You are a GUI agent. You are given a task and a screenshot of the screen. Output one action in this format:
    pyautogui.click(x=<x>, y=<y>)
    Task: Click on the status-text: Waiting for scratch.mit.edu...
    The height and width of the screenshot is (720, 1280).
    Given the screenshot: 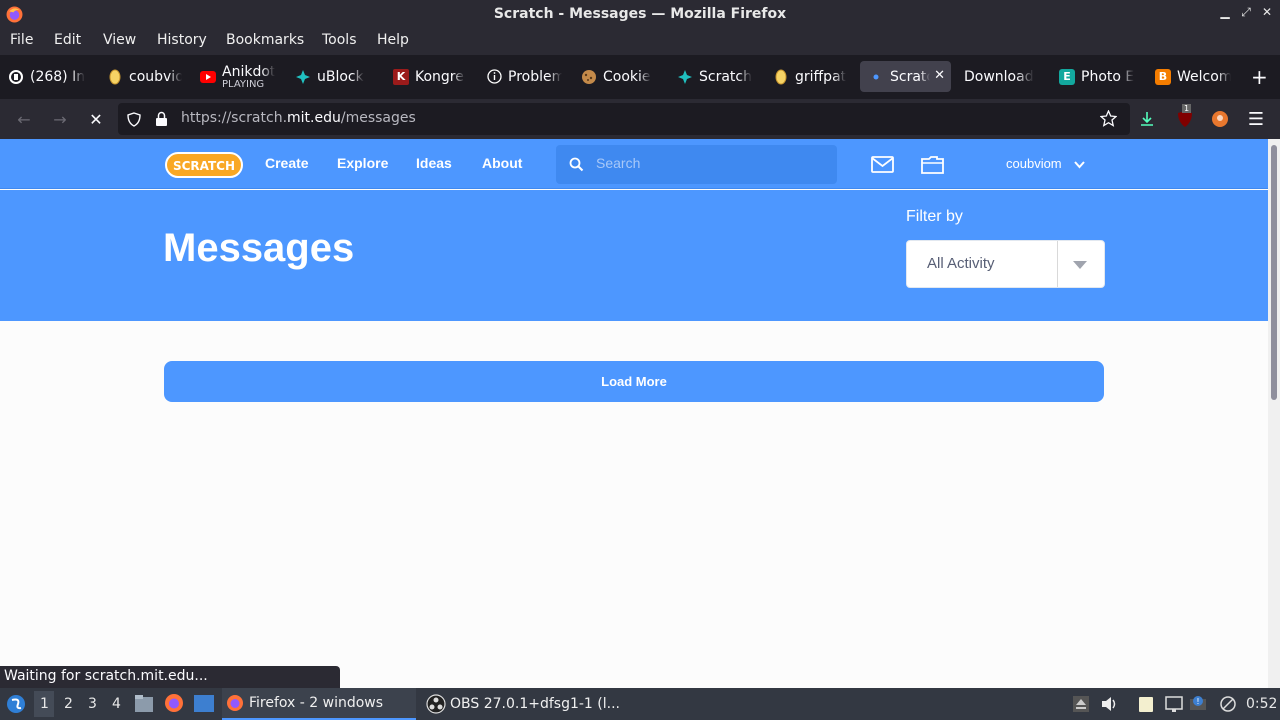 What is the action you would take?
    pyautogui.click(x=170, y=677)
    